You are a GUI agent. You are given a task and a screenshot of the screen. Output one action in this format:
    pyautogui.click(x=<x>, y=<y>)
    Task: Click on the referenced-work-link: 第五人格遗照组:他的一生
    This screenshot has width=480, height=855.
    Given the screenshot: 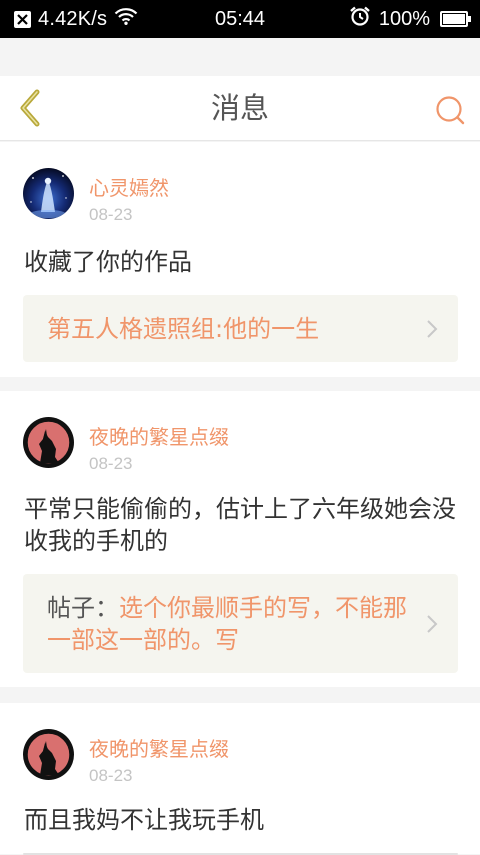 What is the action you would take?
    pyautogui.click(x=240, y=328)
    